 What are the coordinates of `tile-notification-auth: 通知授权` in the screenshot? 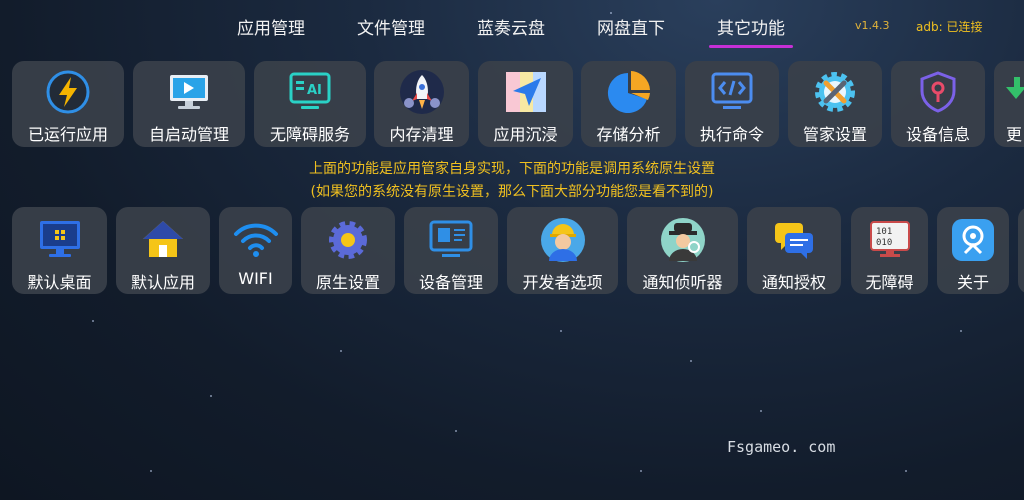 It's located at (794, 250).